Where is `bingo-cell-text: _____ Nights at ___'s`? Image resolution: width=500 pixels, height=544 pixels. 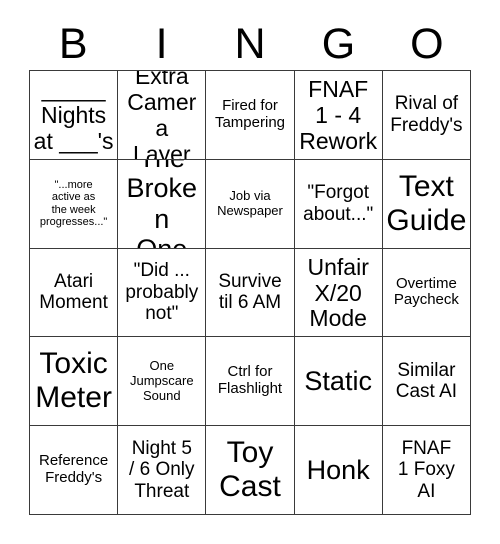
bingo-cell-text: _____ Nights at ___'s is located at coordinates (73, 114).